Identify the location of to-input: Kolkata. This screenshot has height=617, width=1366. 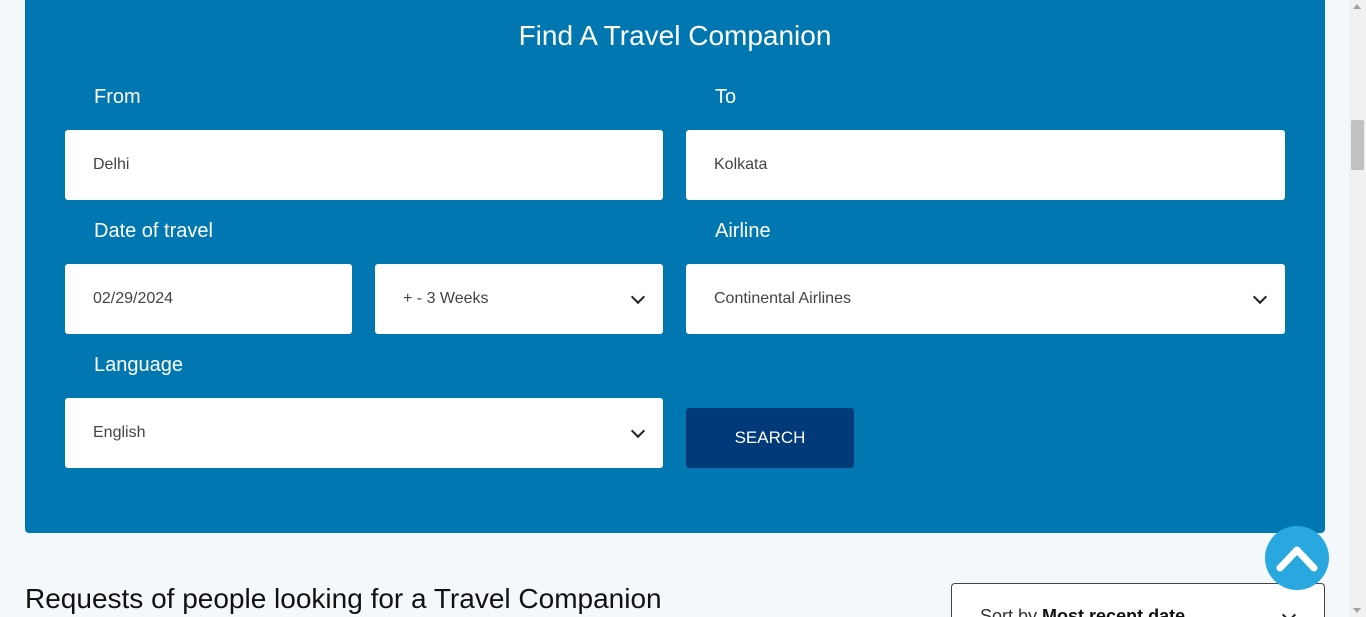
(985, 165).